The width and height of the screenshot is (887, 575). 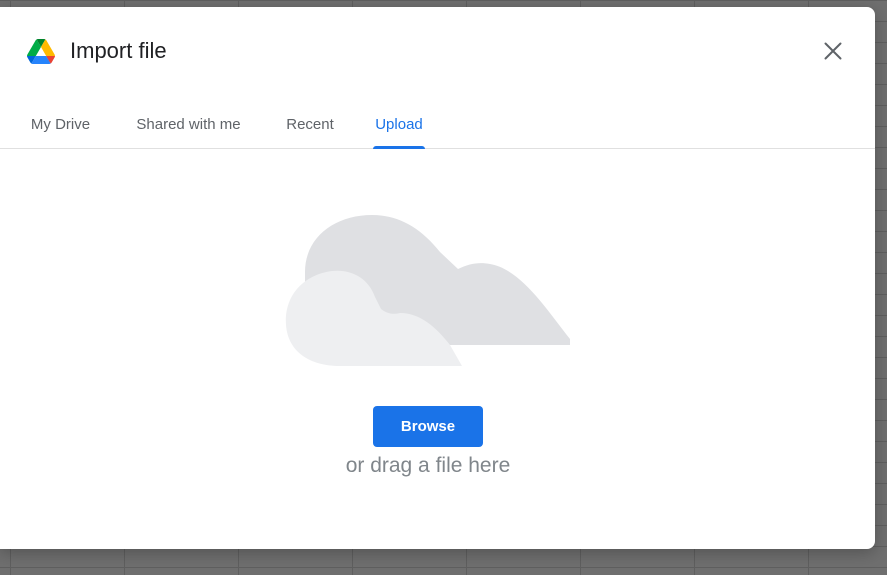 I want to click on tab-label: Recent, so click(x=310, y=124).